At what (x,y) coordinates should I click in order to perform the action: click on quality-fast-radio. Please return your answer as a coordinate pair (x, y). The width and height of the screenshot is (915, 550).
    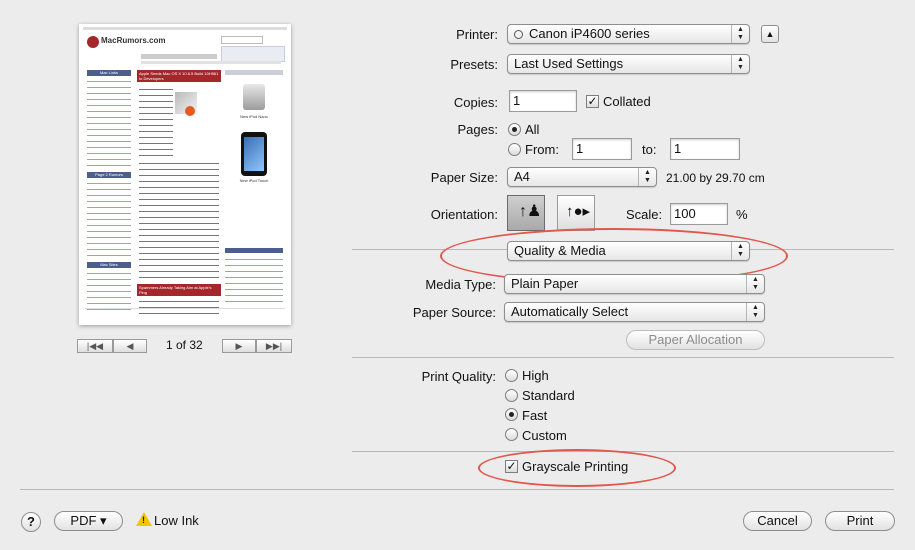
    Looking at the image, I should click on (511, 414).